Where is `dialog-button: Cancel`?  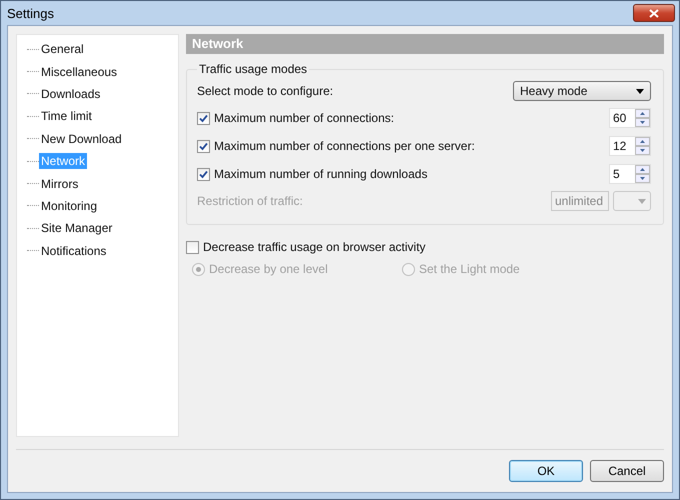
dialog-button: Cancel is located at coordinates (627, 471).